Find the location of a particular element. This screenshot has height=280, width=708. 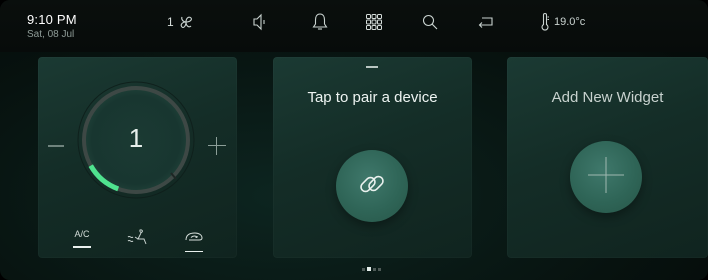

seat-airflow-icon is located at coordinates (138, 239).